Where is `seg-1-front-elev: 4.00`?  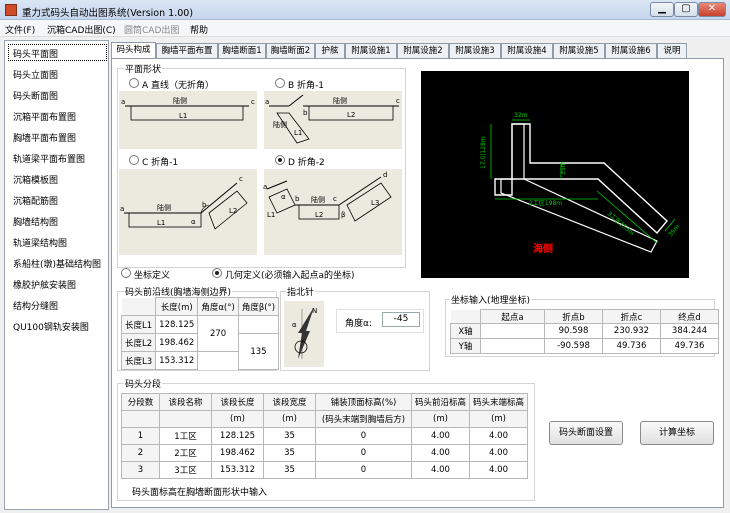
seg-1-front-elev: 4.00 is located at coordinates (440, 436).